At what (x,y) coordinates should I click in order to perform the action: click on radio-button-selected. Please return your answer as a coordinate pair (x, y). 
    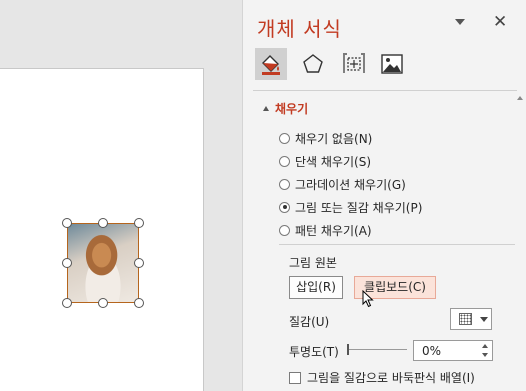
    Looking at the image, I should click on (284, 207).